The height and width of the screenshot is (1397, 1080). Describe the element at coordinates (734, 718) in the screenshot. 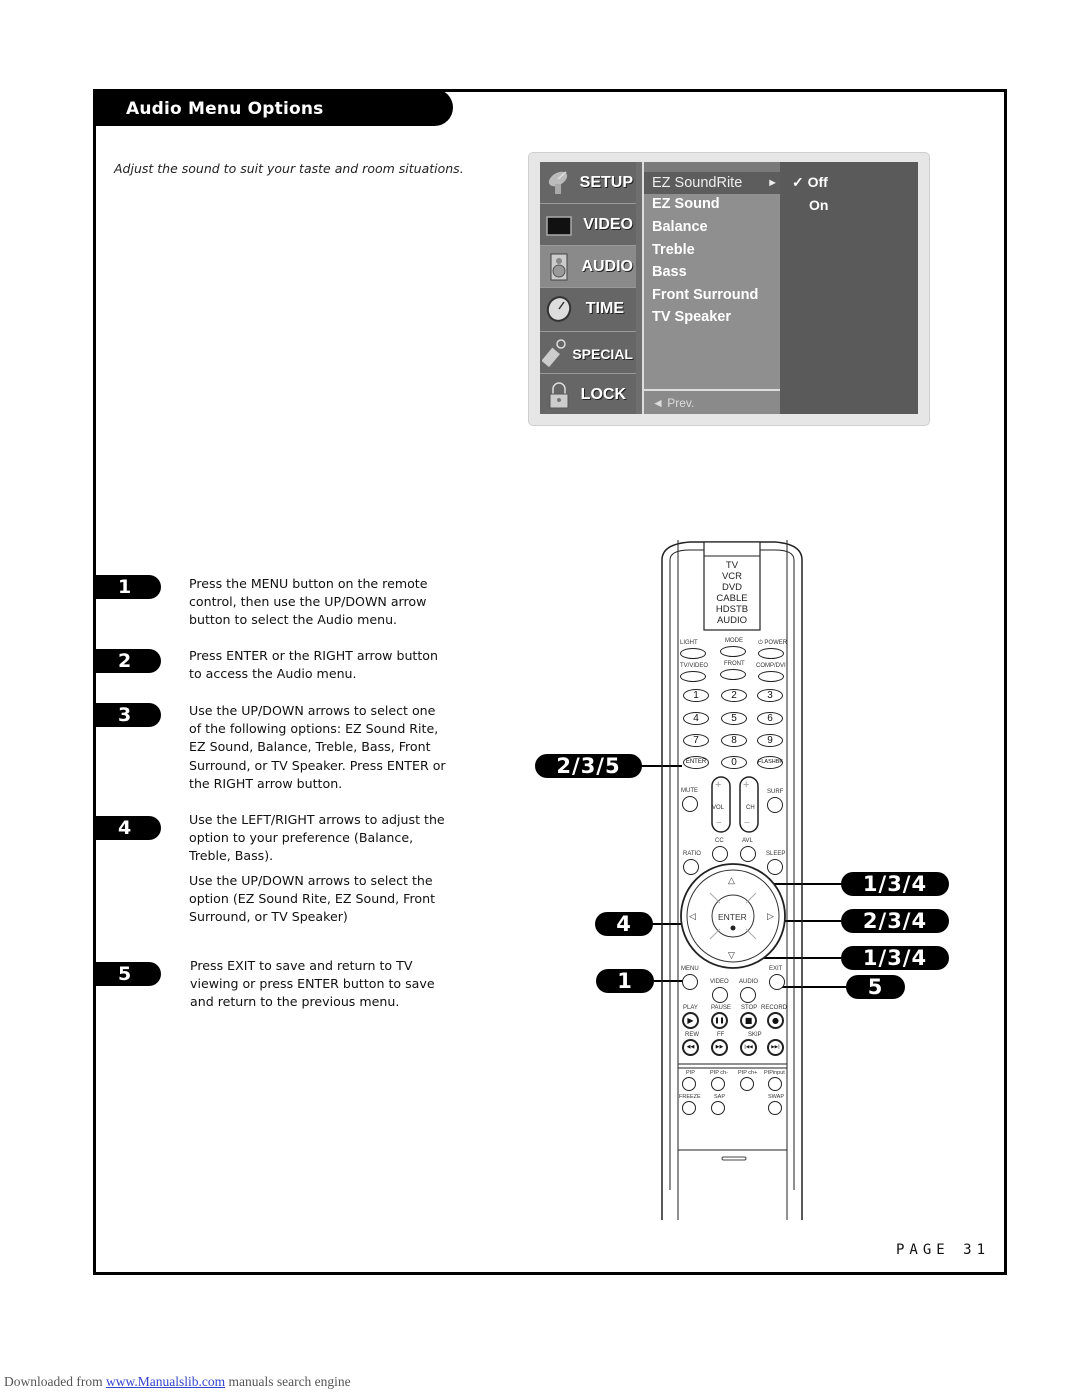

I see `num-5-button: 5` at that location.